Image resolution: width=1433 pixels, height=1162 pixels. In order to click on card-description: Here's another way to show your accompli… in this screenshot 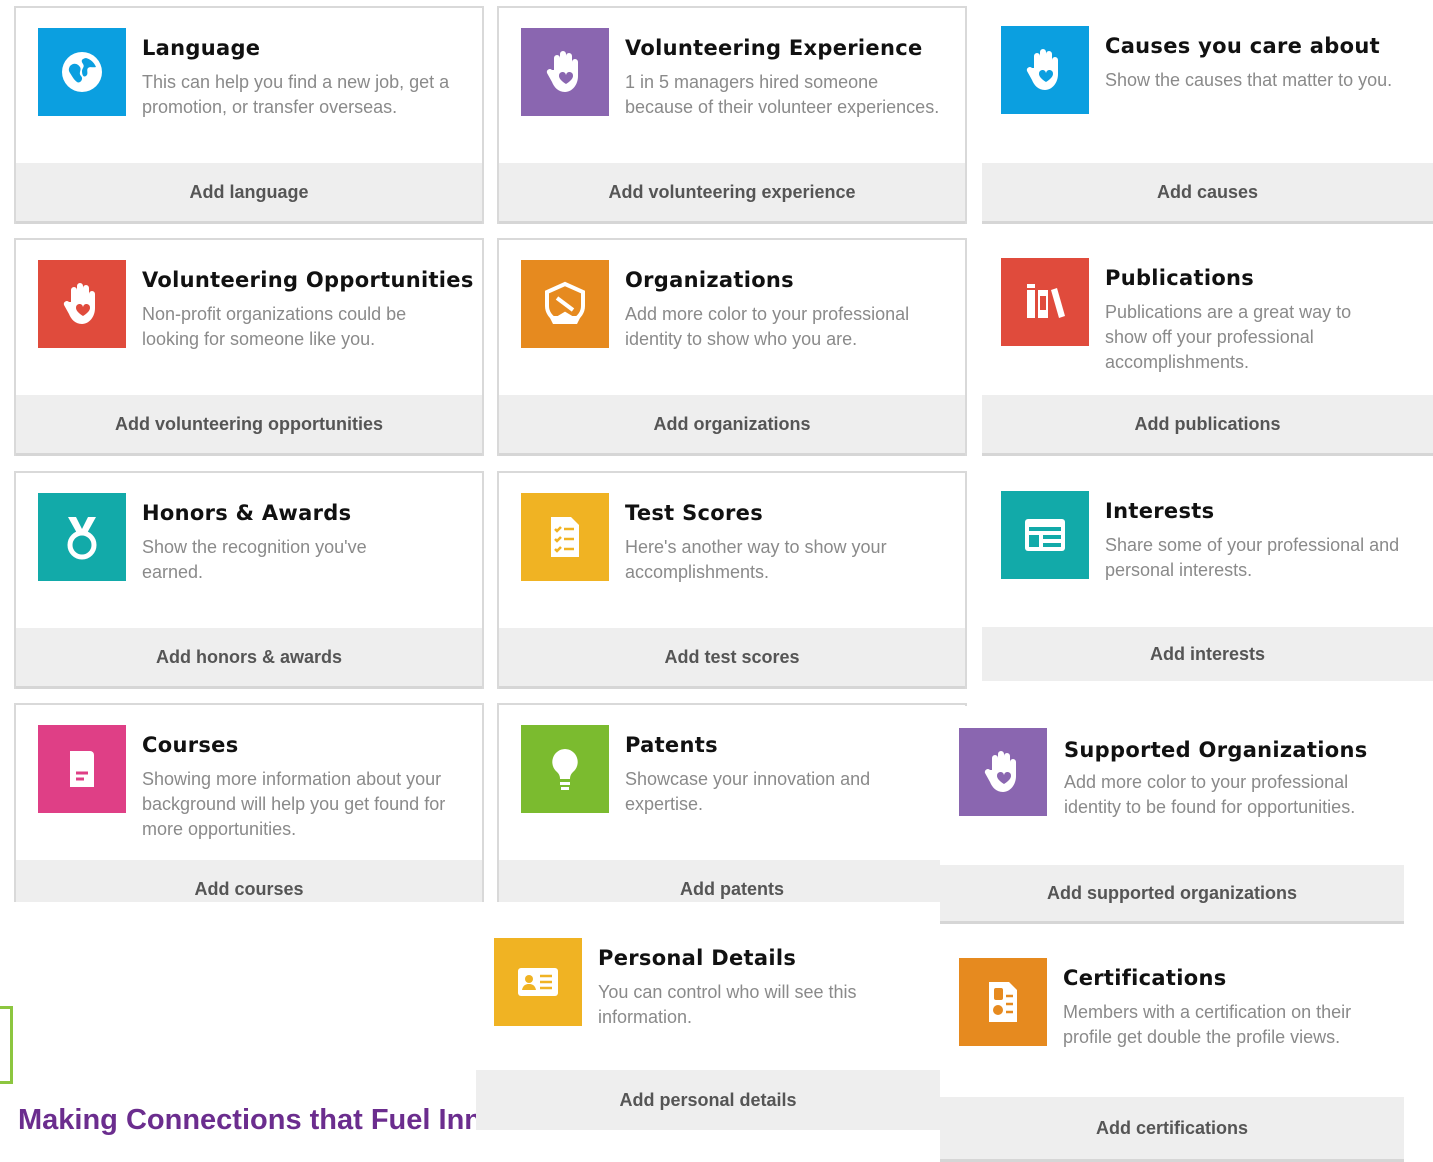, I will do `click(756, 559)`.